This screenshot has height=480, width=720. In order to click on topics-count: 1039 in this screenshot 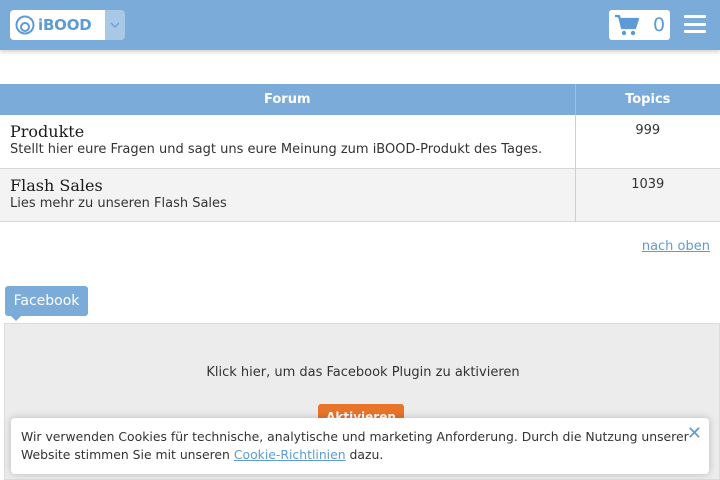, I will do `click(648, 184)`.